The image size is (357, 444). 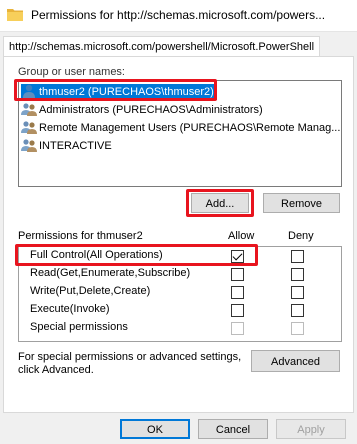 What do you see at coordinates (295, 361) in the screenshot?
I see `advanced-button: Advanced` at bounding box center [295, 361].